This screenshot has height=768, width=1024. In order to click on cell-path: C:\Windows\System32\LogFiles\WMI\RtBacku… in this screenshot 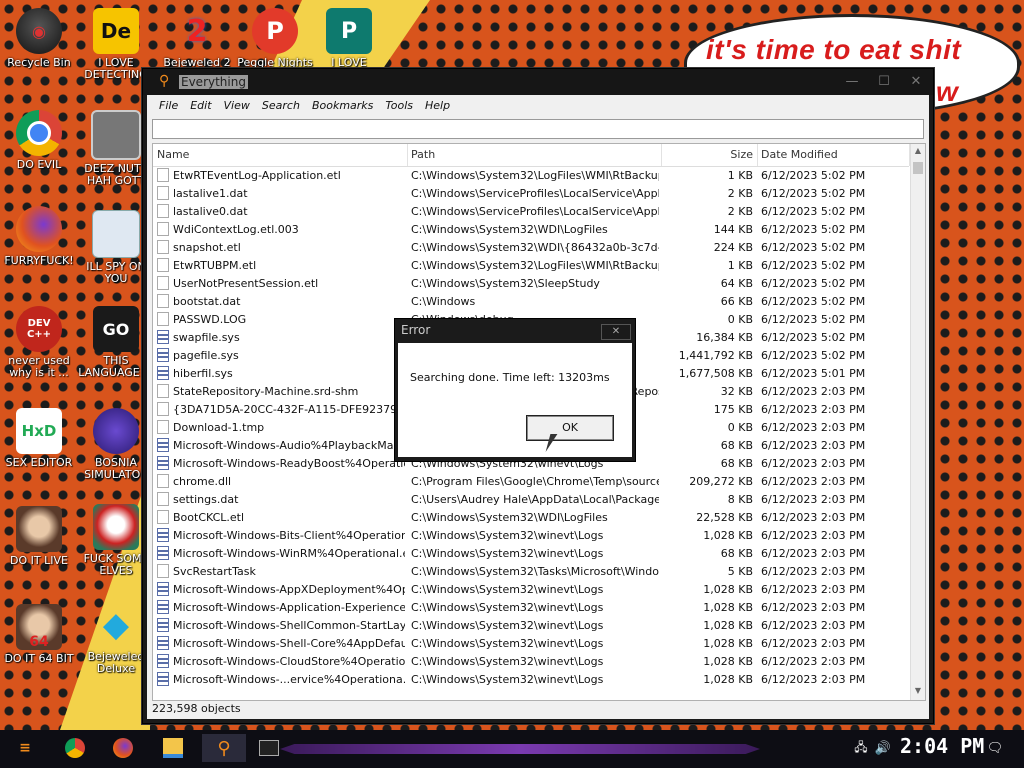, I will do `click(535, 175)`.